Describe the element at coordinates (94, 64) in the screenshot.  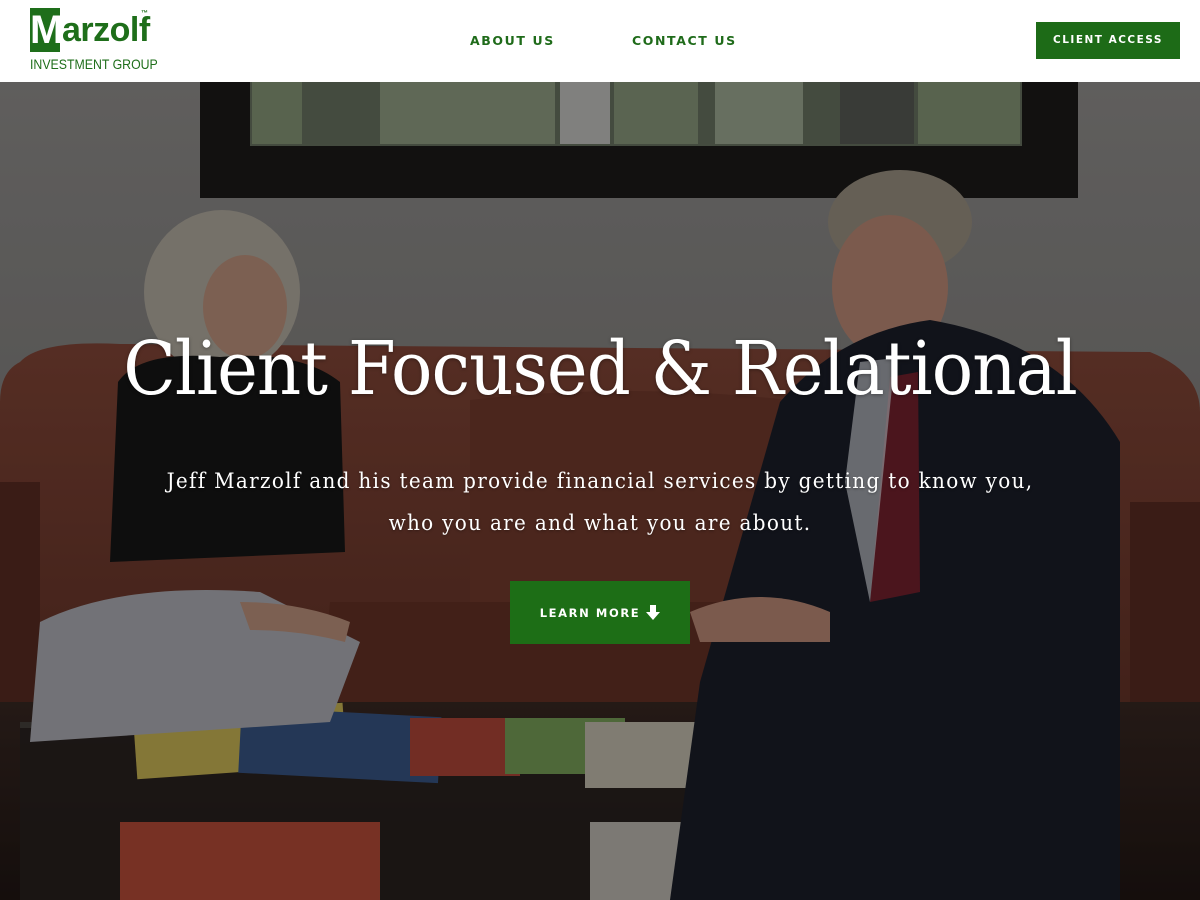
I see `logo-subtitle: INVESTMENT GROUP` at that location.